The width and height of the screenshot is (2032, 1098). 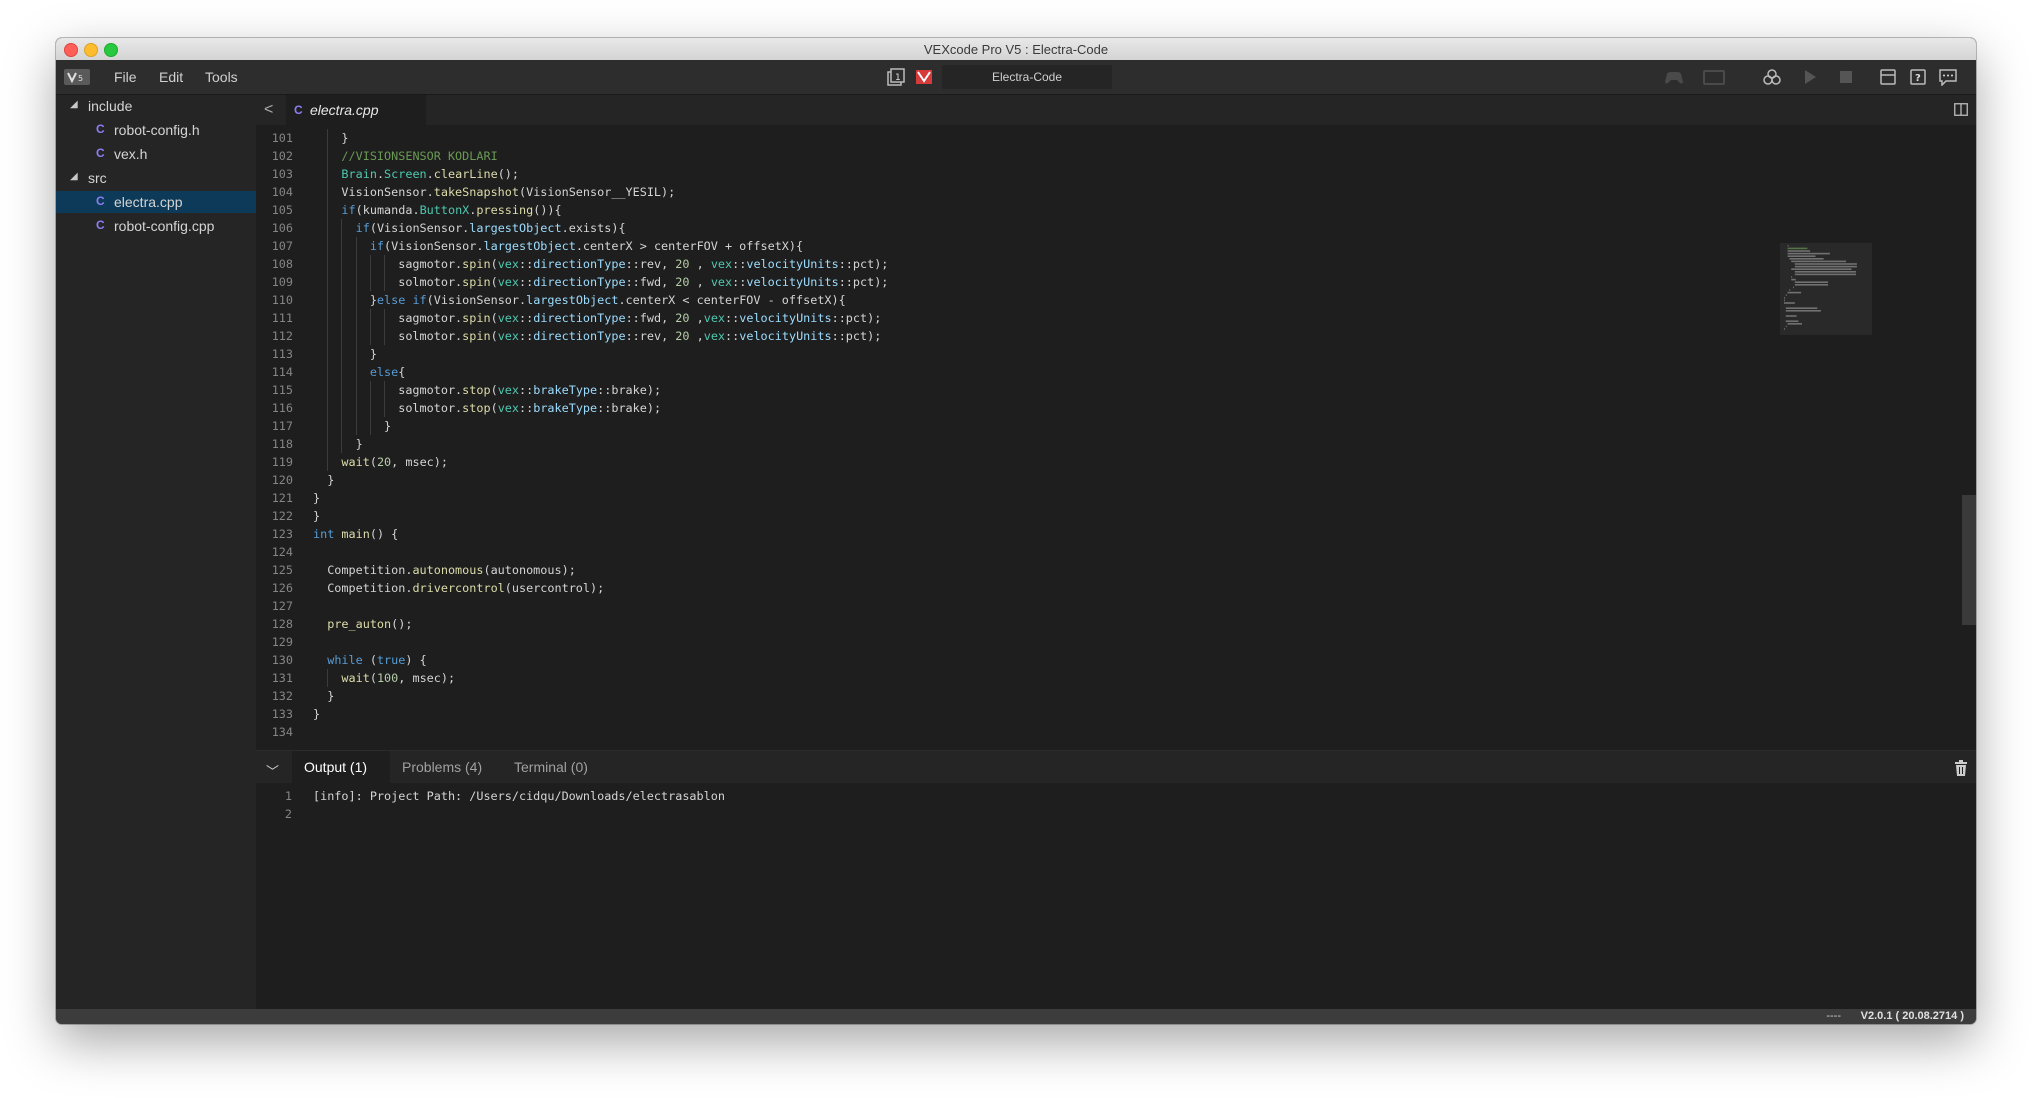 What do you see at coordinates (1833, 1016) in the screenshot?
I see `status-indicator: ----` at bounding box center [1833, 1016].